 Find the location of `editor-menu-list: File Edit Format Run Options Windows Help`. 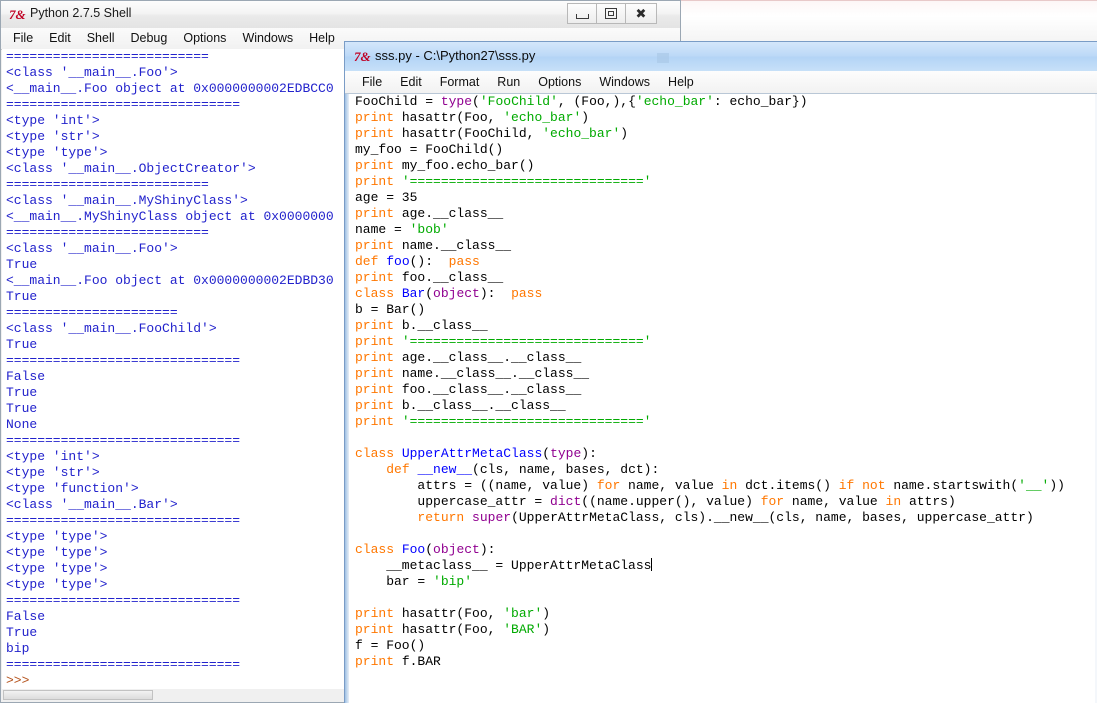

editor-menu-list: File Edit Format Run Options Windows Help is located at coordinates (528, 82).